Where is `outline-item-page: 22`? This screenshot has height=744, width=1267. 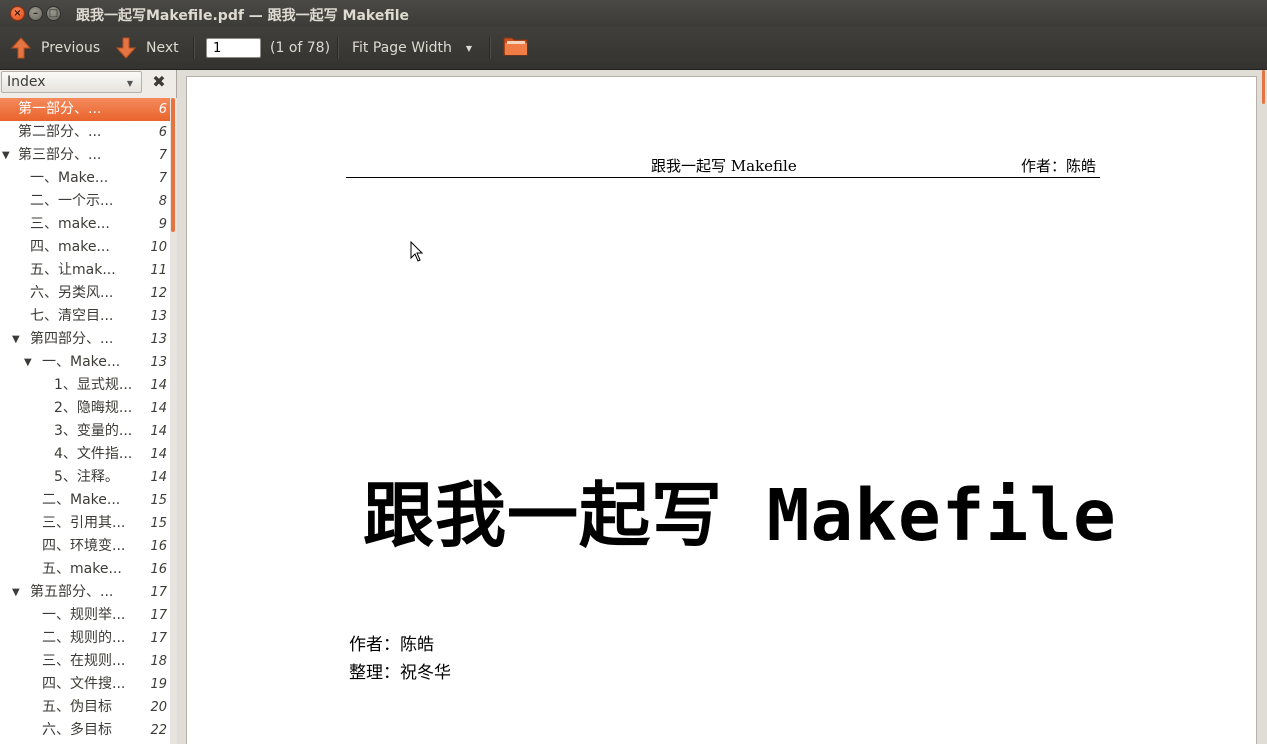 outline-item-page: 22 is located at coordinates (158, 730).